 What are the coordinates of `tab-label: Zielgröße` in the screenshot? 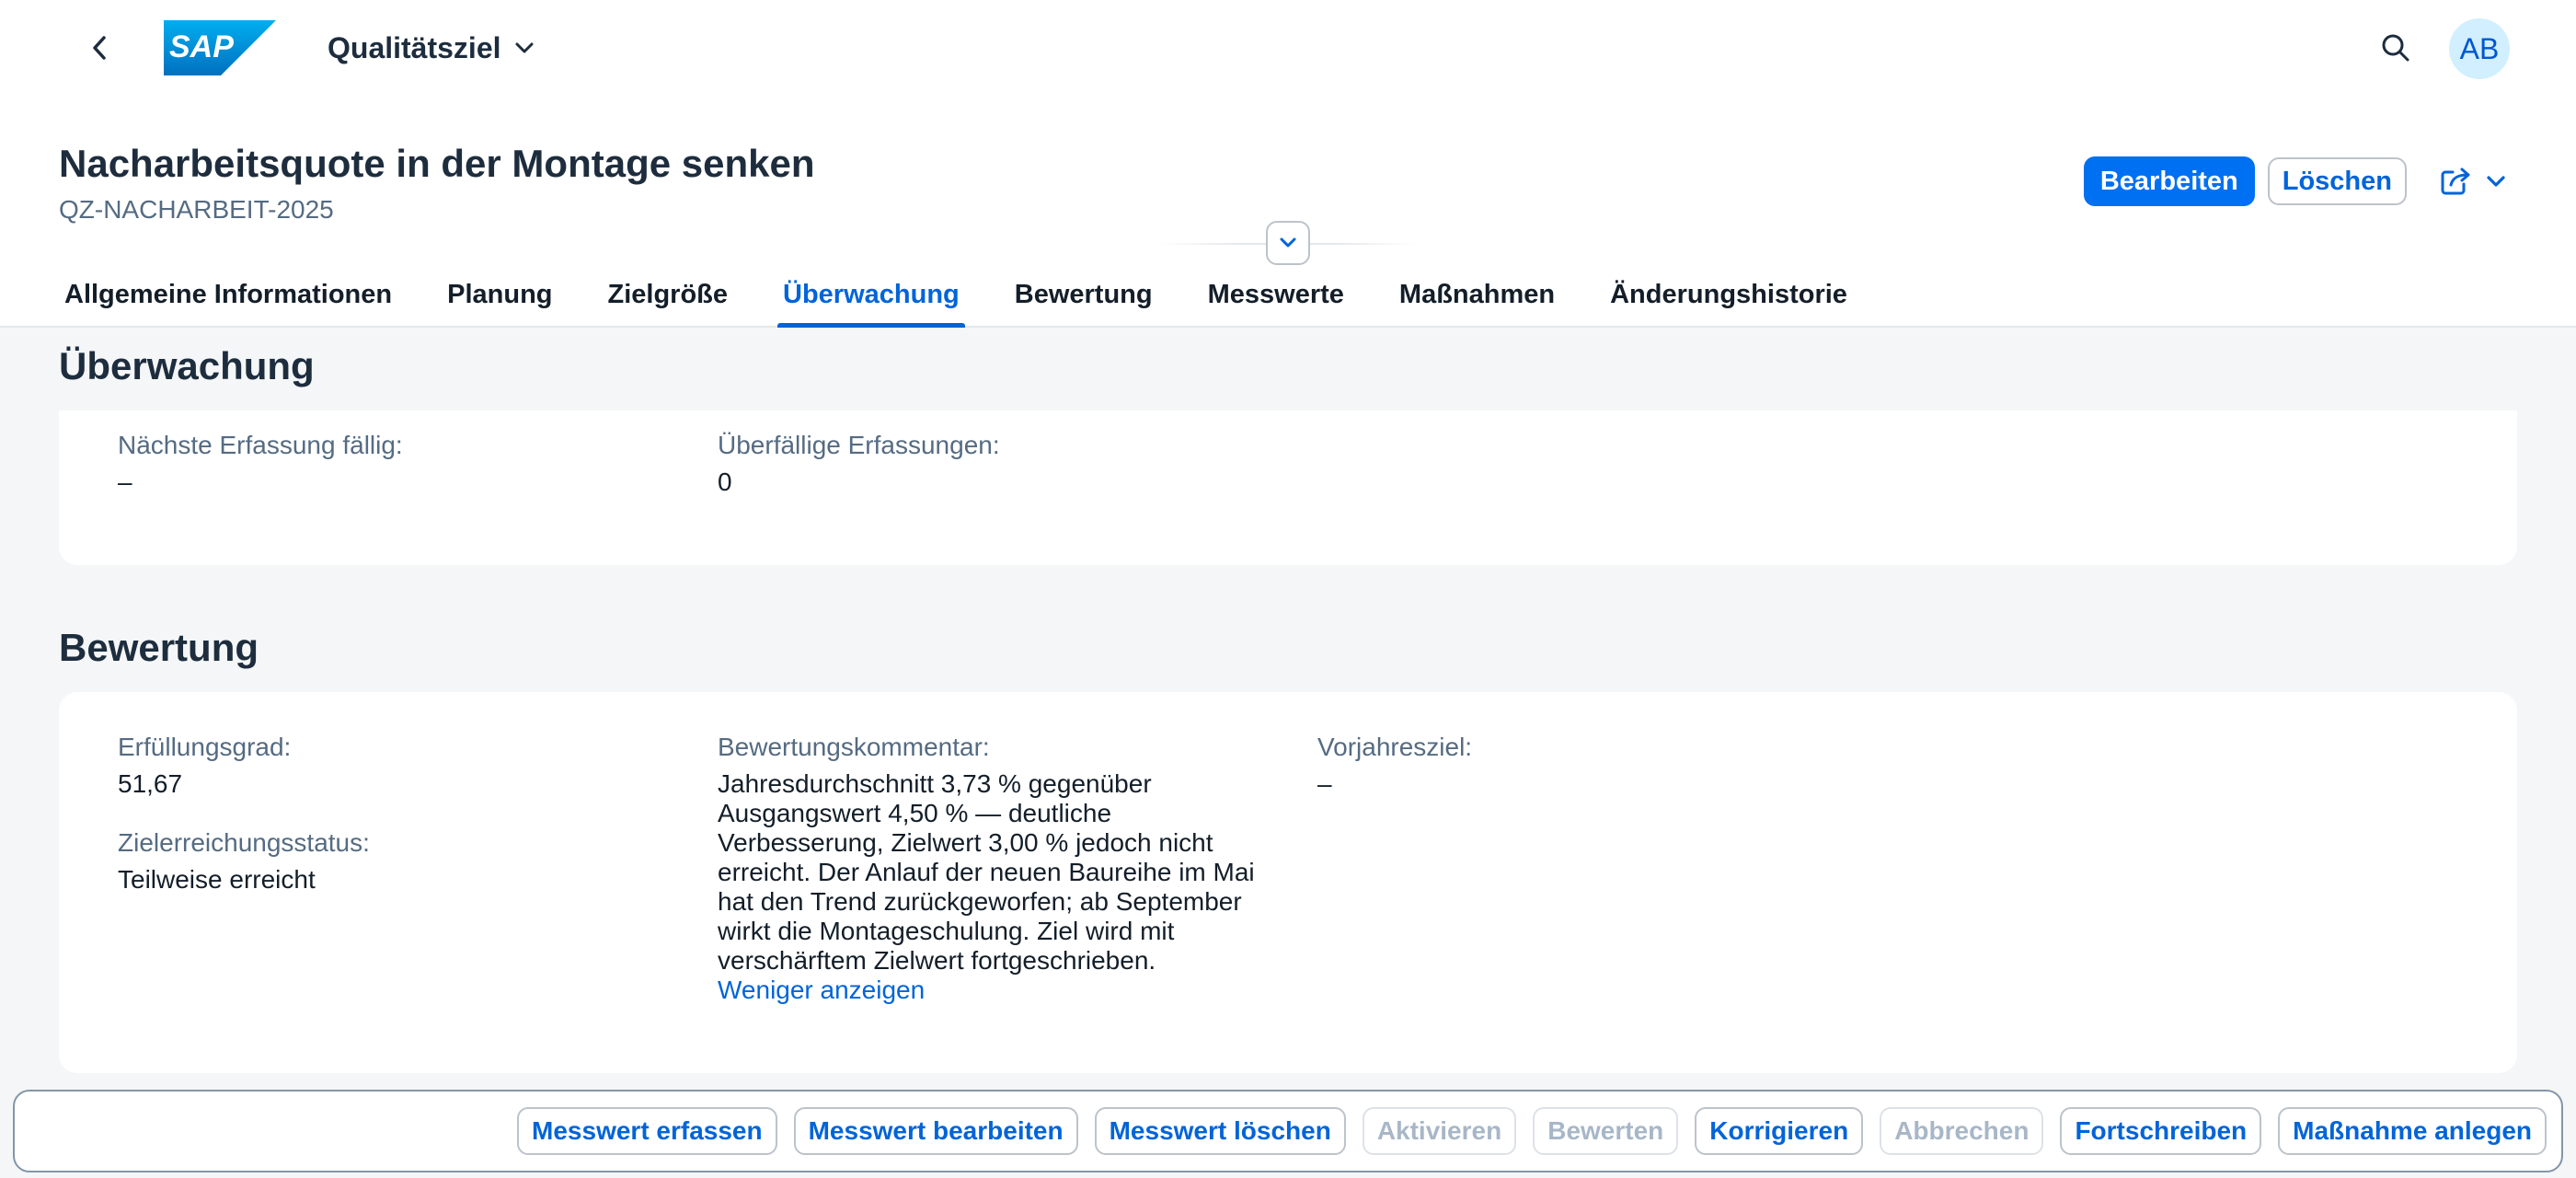 It's located at (668, 294).